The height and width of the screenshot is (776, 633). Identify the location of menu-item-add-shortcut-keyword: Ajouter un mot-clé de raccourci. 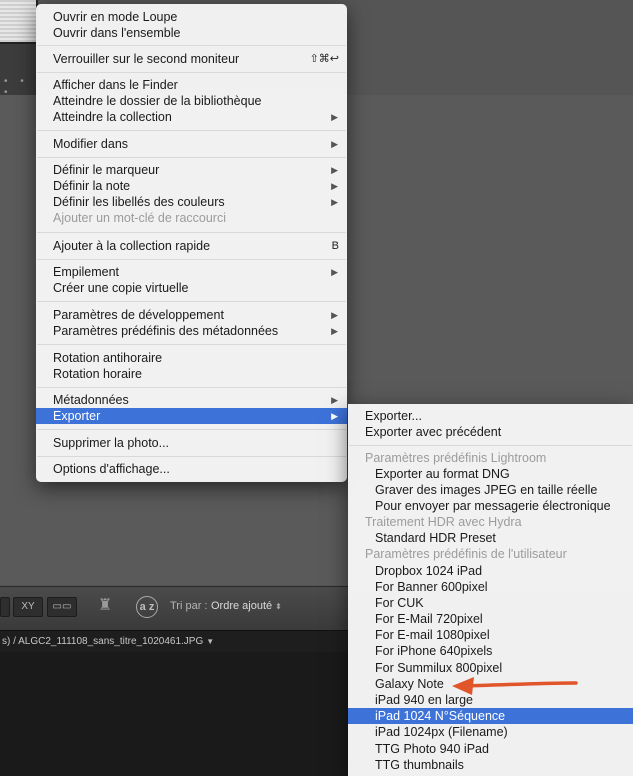
(191, 218).